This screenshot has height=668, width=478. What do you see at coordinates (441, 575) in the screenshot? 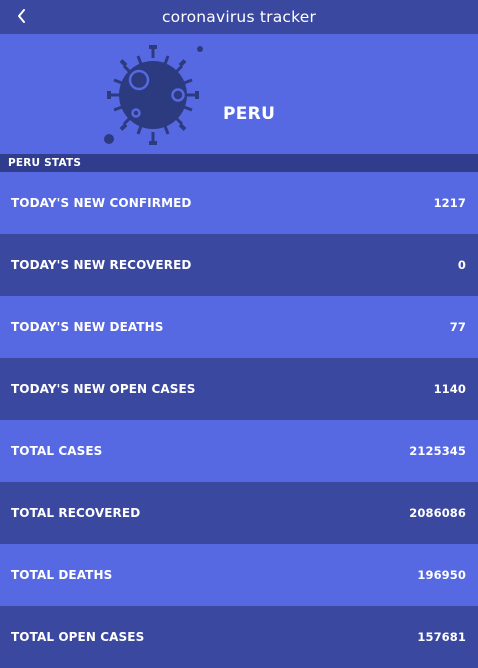
I see `stat-value: 196950` at bounding box center [441, 575].